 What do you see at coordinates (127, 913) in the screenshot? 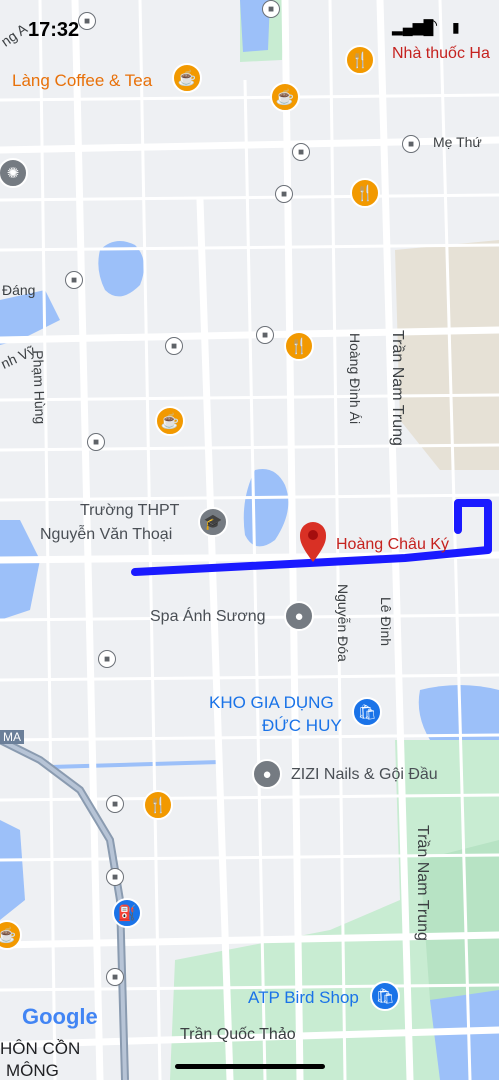
I see `gas-station-icon: ⛽` at bounding box center [127, 913].